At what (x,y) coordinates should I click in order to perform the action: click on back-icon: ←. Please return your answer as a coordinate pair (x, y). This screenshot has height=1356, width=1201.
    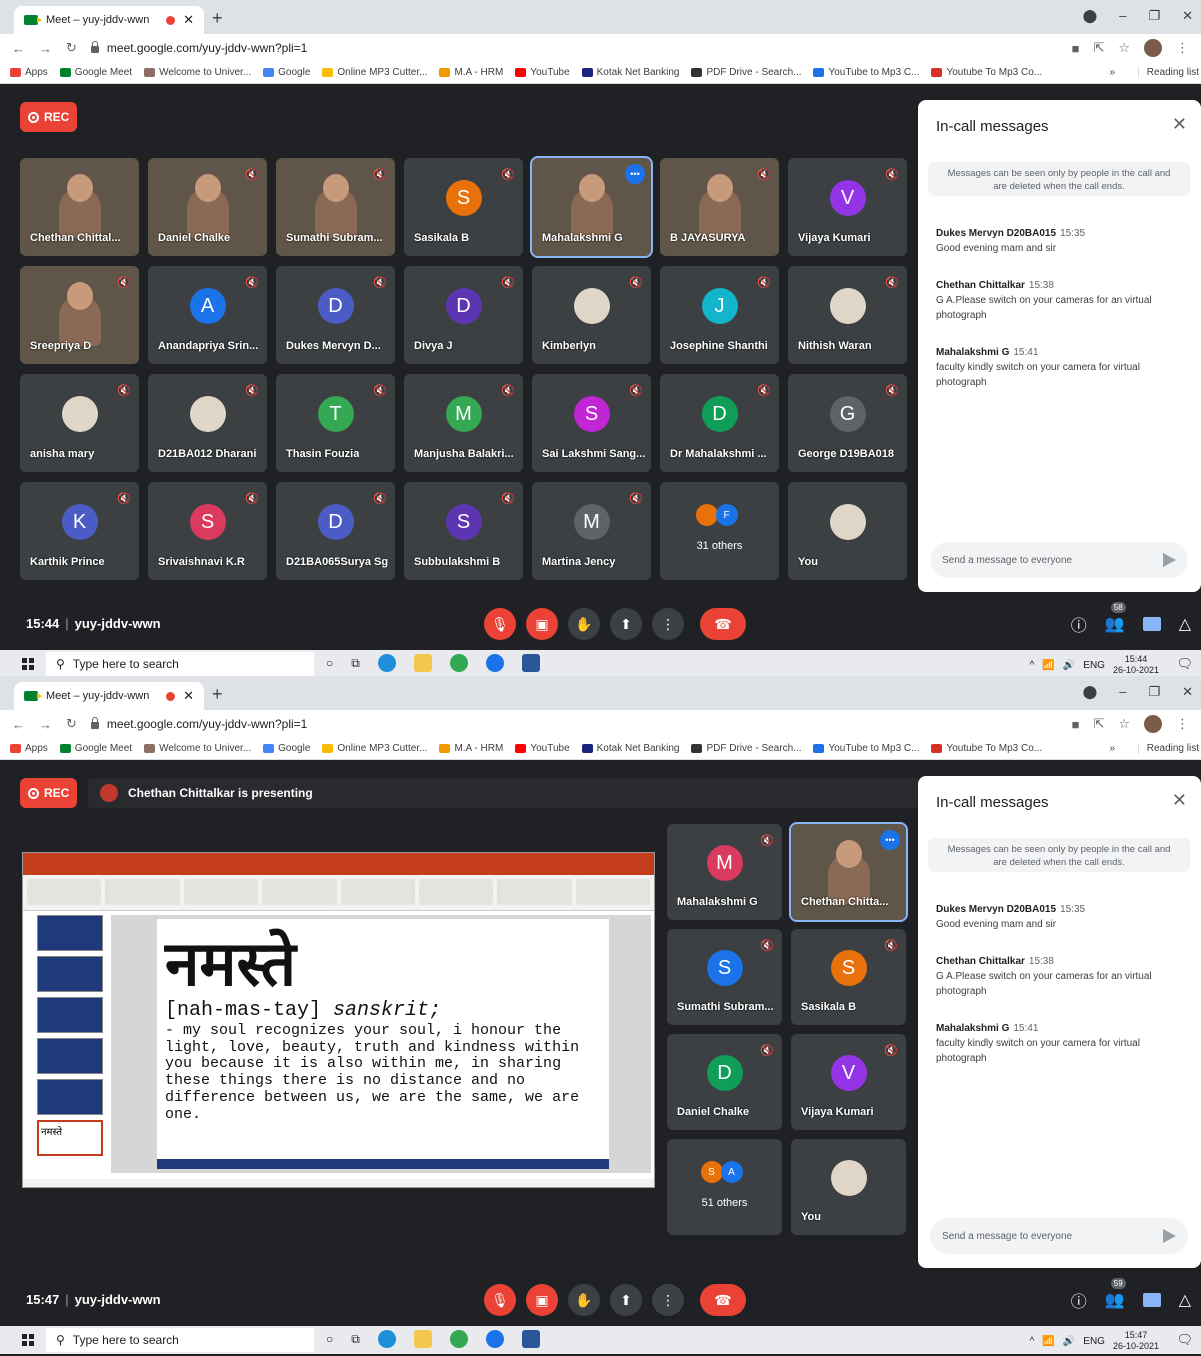
    Looking at the image, I should click on (18, 724).